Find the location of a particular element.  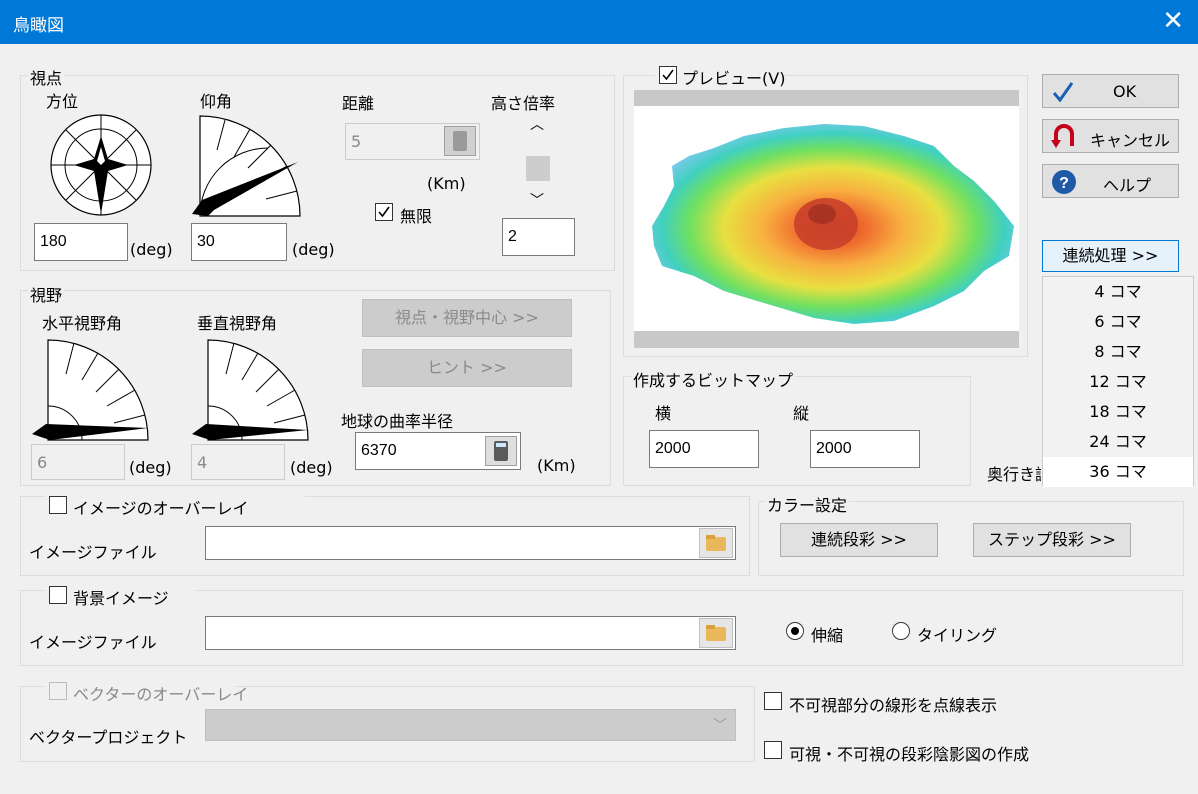

elevation-input is located at coordinates (239, 242).